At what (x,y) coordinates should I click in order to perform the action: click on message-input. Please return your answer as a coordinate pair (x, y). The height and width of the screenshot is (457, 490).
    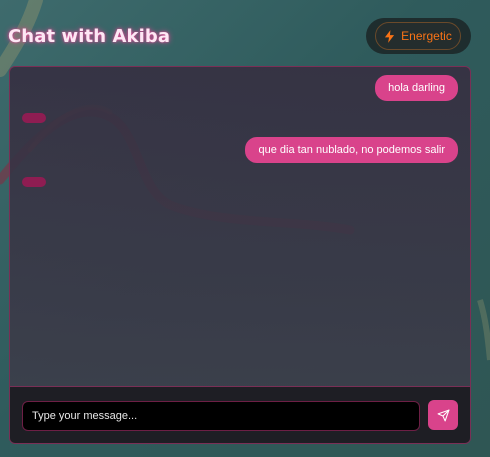
    Looking at the image, I should click on (221, 416).